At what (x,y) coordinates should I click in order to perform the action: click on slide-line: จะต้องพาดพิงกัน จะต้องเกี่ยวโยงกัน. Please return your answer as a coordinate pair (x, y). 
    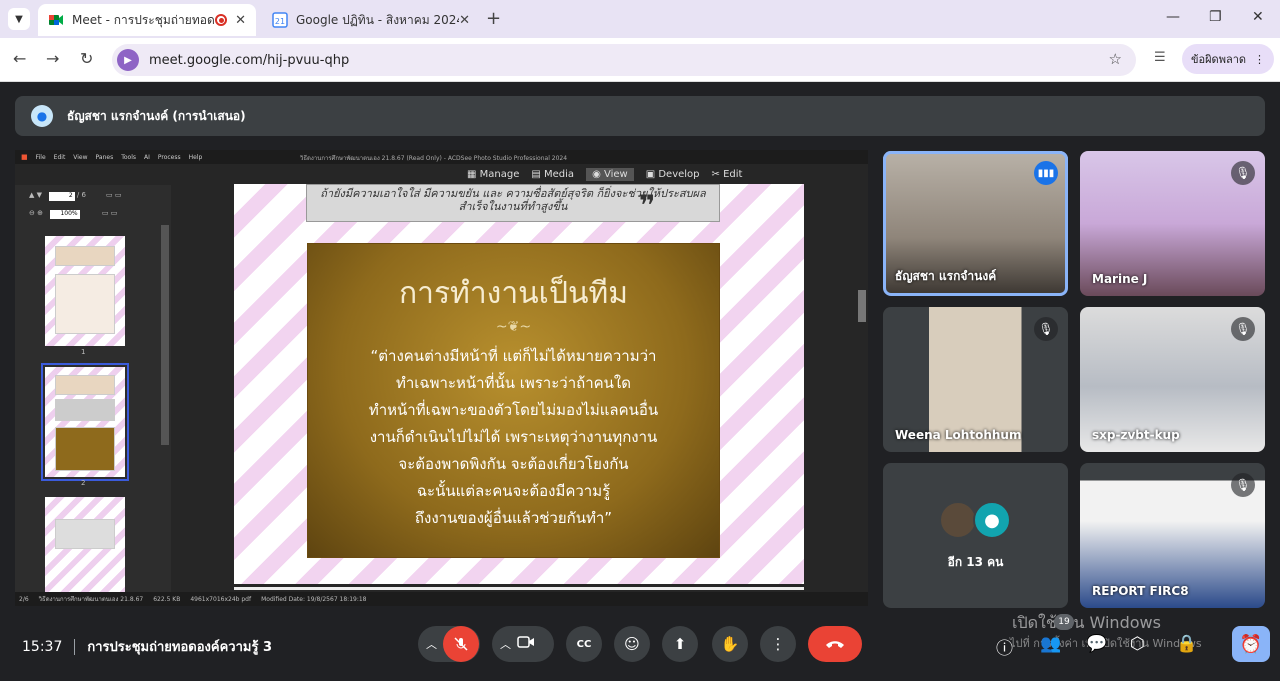
    Looking at the image, I should click on (513, 464).